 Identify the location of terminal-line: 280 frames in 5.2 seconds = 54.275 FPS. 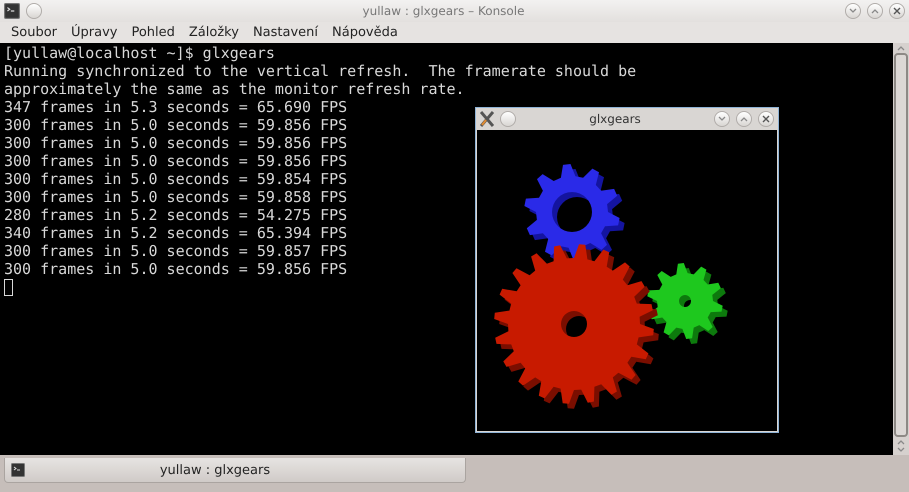
(176, 215).